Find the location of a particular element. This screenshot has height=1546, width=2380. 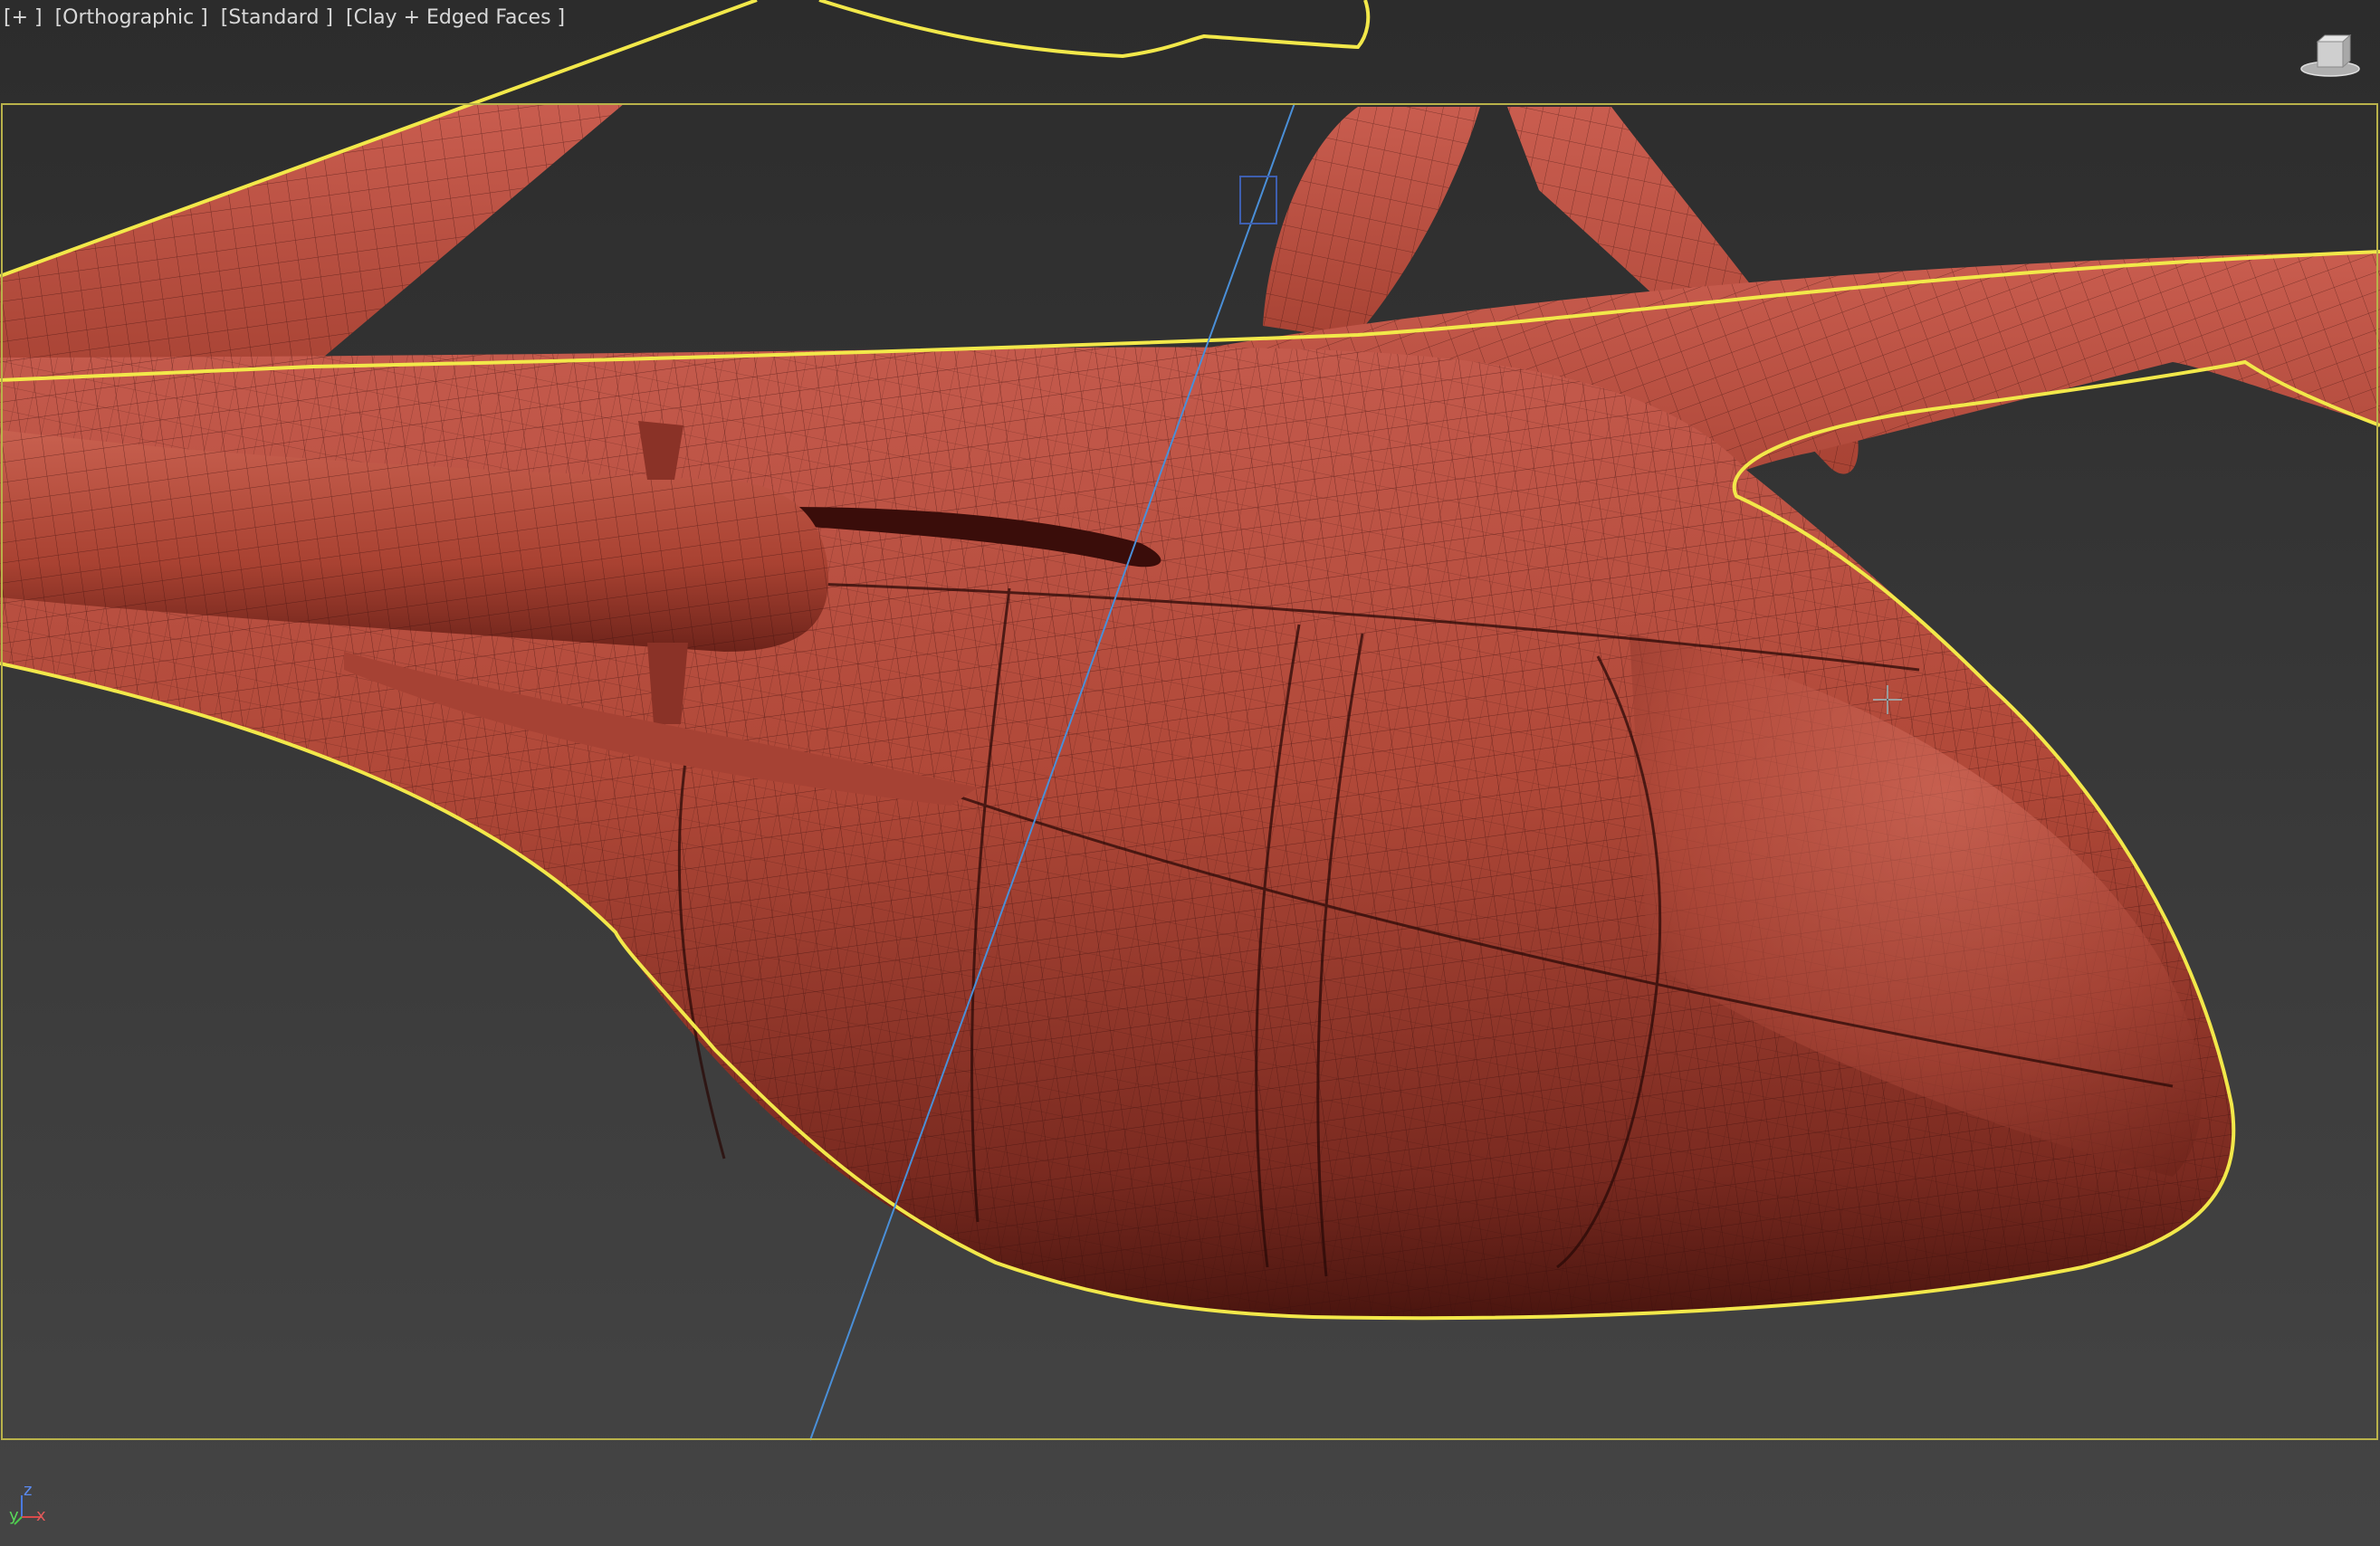

axis-tripod-icon: z y x is located at coordinates (31, 1505).